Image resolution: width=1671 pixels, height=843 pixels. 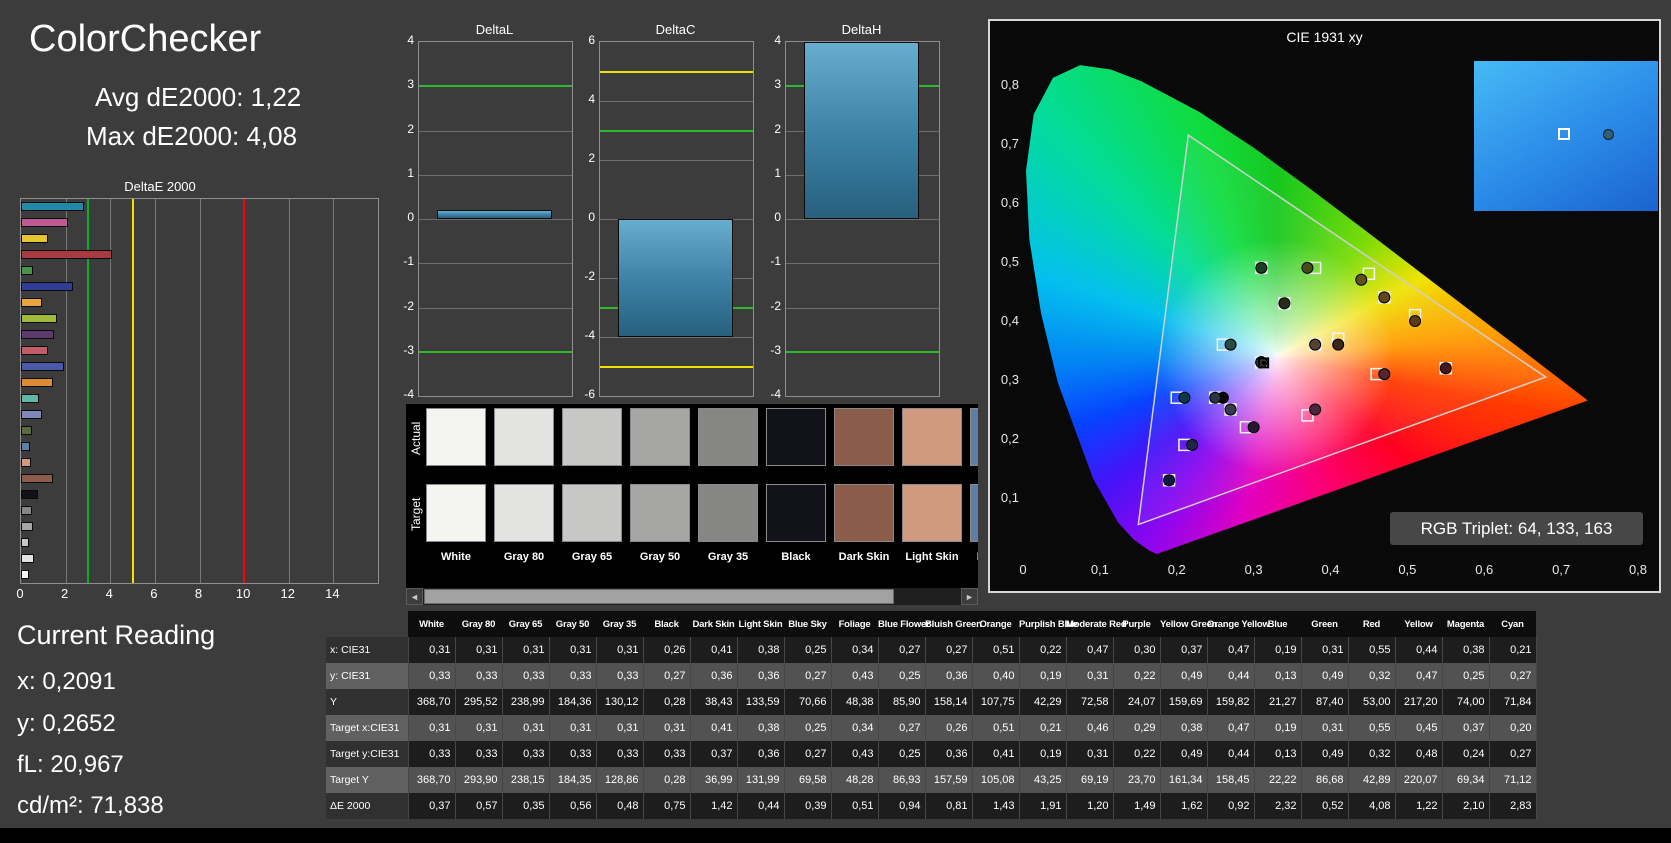 What do you see at coordinates (1315, 409) in the screenshot?
I see `measured-marker-magenta` at bounding box center [1315, 409].